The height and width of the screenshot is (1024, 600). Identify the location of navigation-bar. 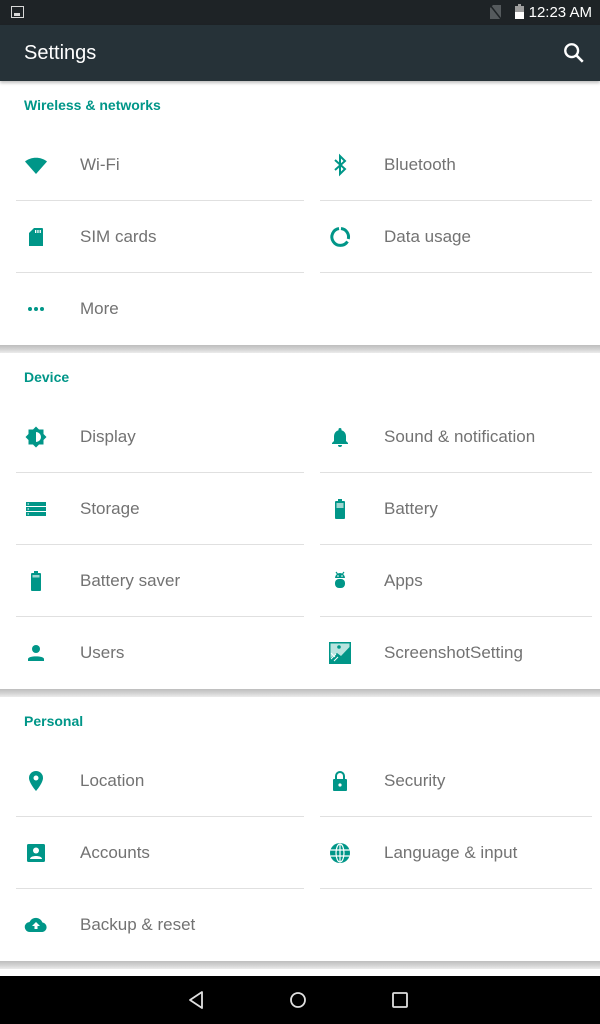
(300, 1000).